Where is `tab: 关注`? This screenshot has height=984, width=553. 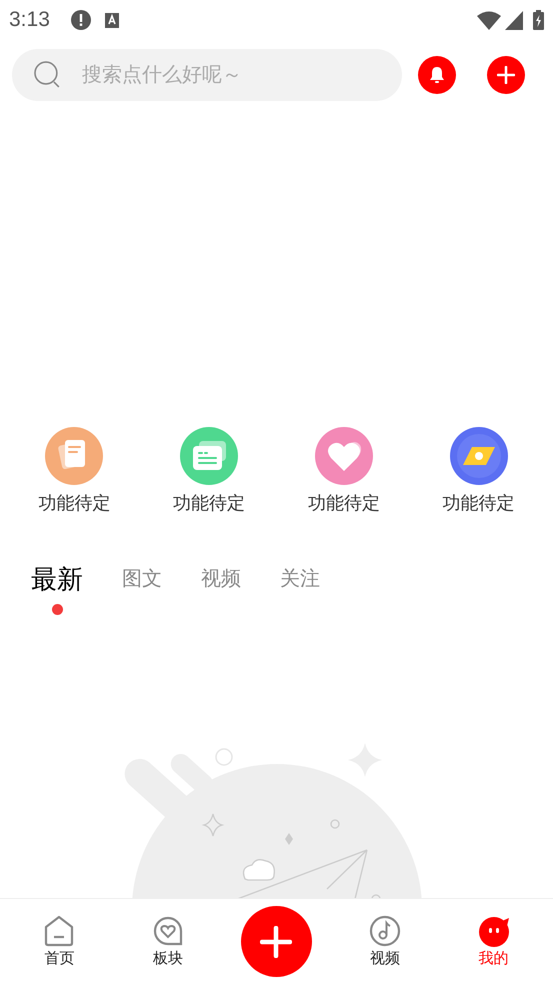 tab: 关注 is located at coordinates (300, 579).